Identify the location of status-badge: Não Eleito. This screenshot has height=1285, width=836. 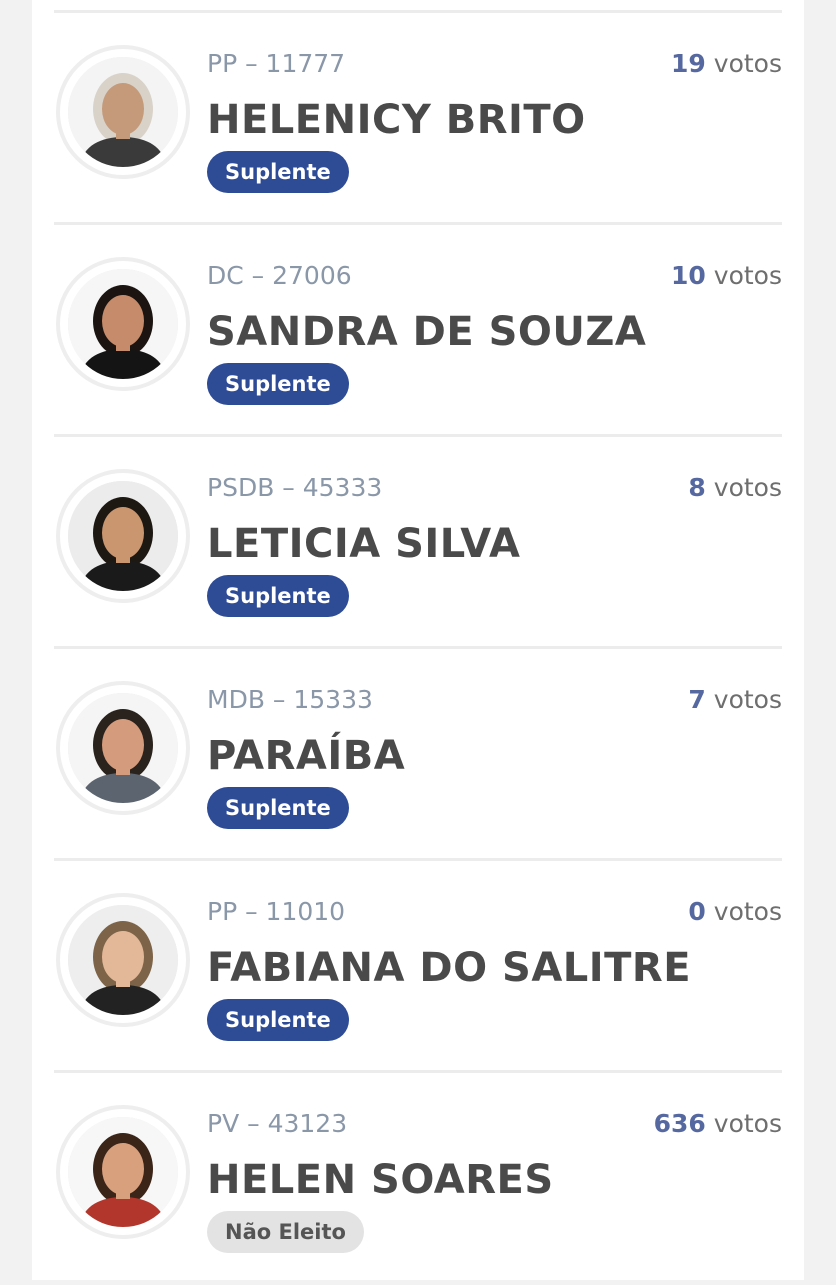
(285, 1232).